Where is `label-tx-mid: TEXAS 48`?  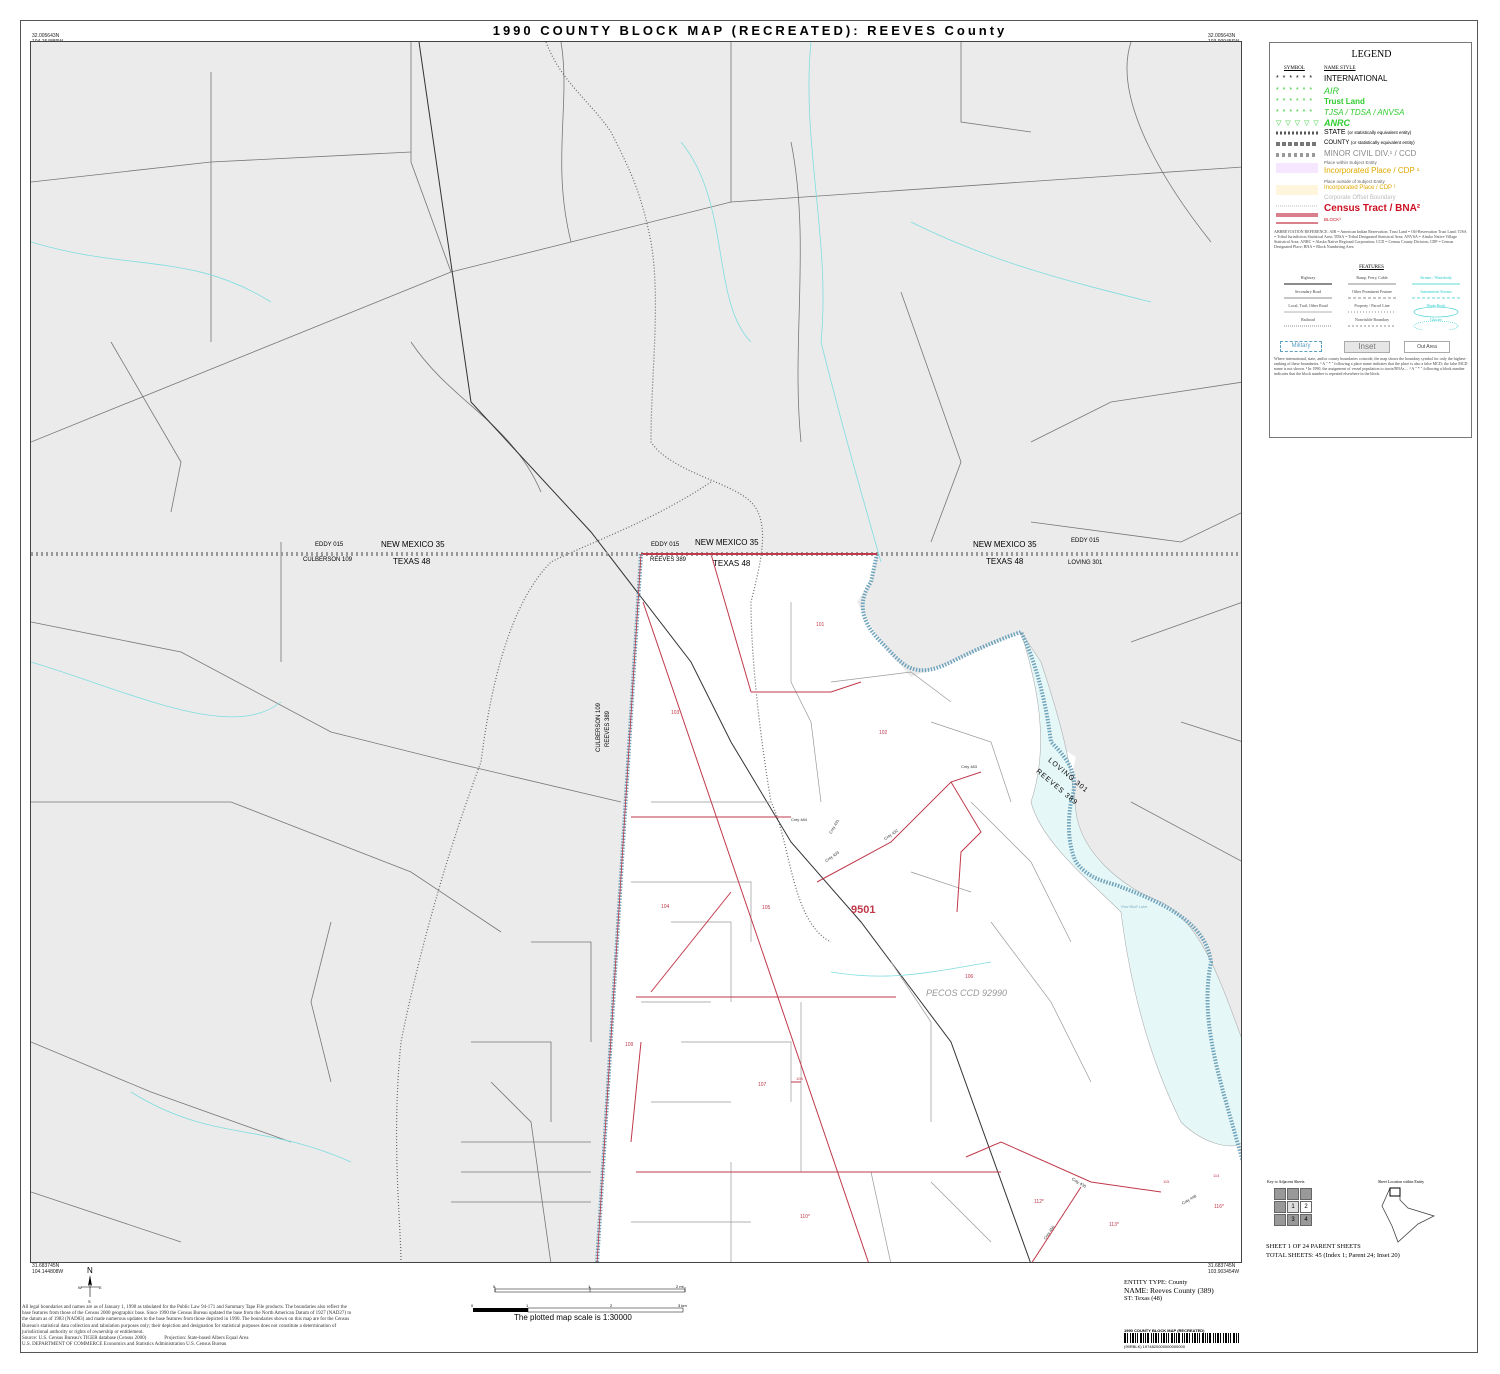 label-tx-mid: TEXAS 48 is located at coordinates (732, 563).